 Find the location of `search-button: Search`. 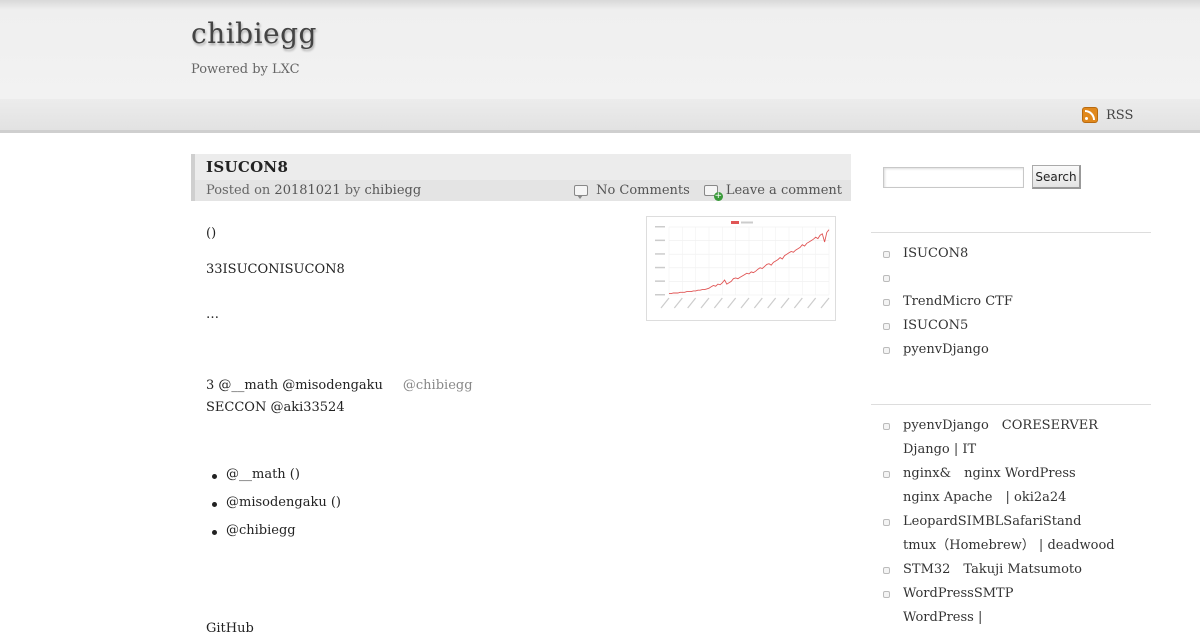

search-button: Search is located at coordinates (1056, 177).